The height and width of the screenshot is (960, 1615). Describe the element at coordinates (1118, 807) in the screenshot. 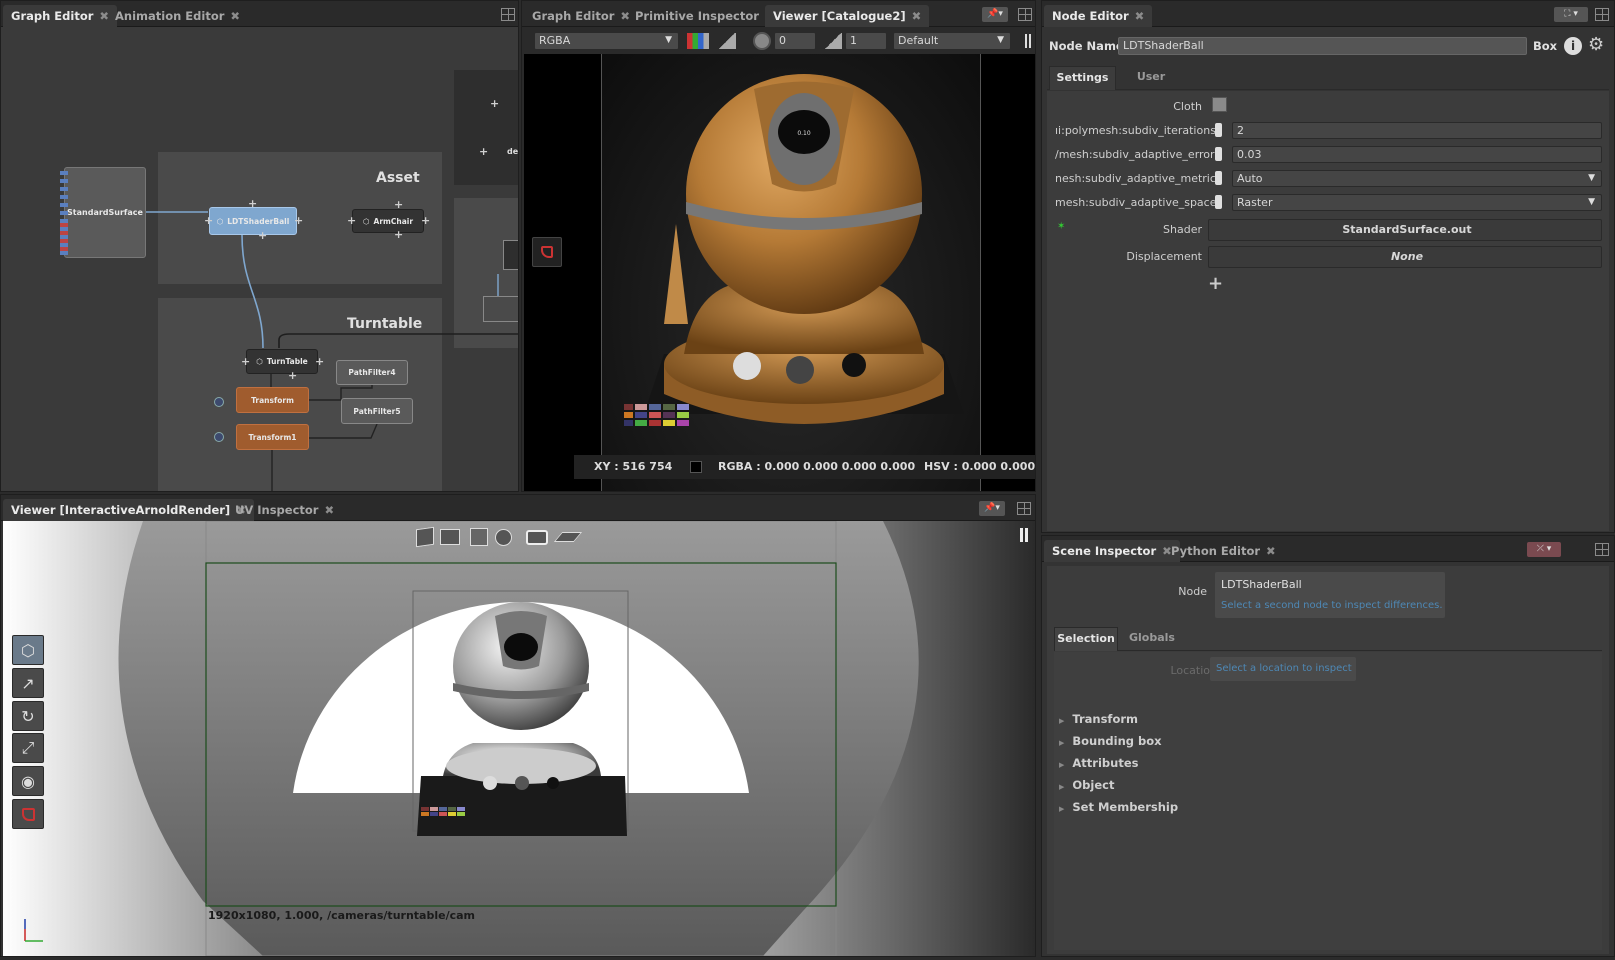

I see `section-set-membership: ▶ Set Membership` at that location.